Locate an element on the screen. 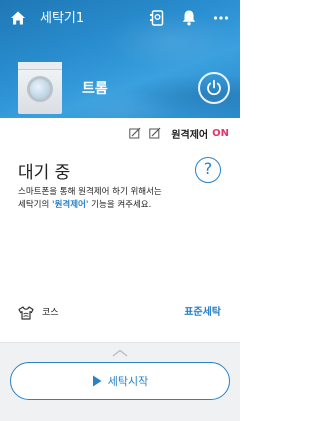 This screenshot has height=421, width=320. remote-control-state: ON is located at coordinates (220, 133).